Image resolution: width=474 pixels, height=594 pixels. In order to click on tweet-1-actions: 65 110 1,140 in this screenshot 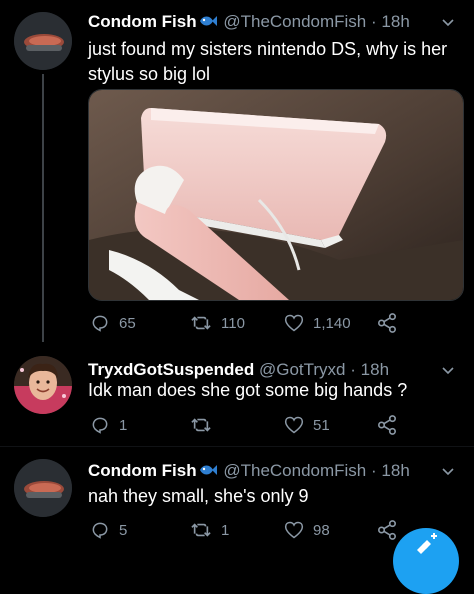, I will do `click(281, 323)`.